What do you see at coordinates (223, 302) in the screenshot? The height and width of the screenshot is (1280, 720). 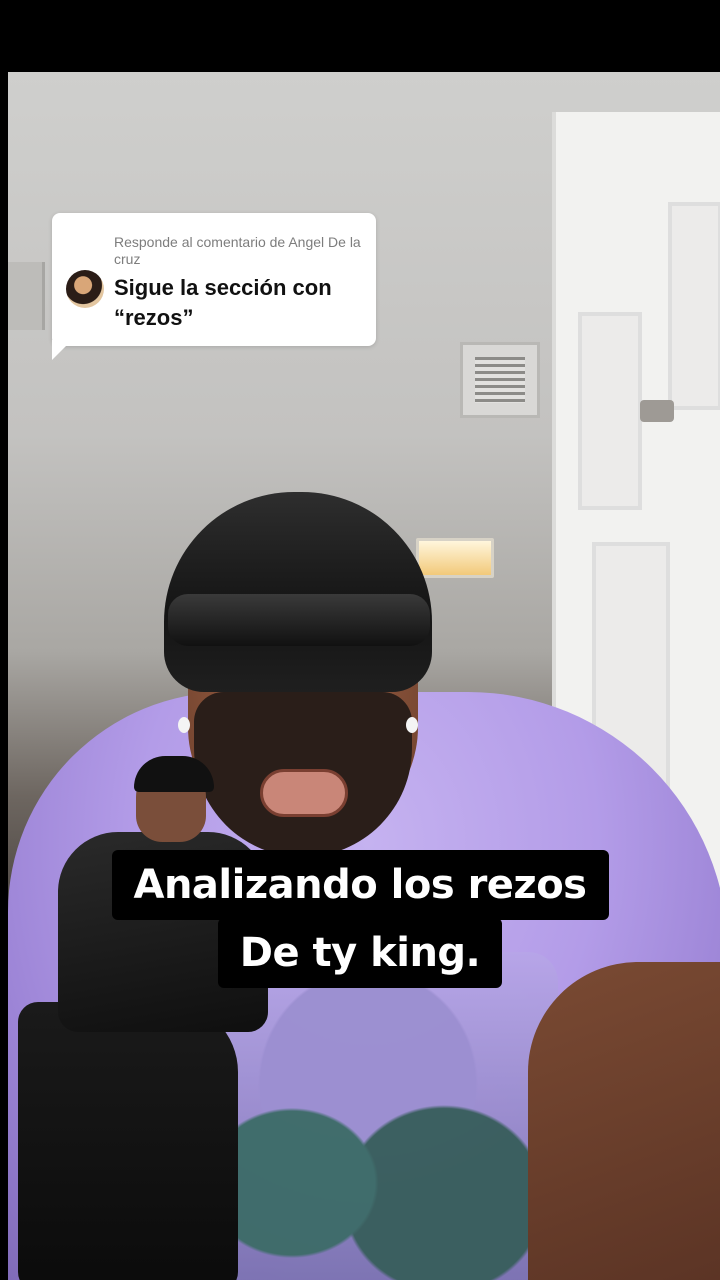 I see `comment-text: Sigue la sección con “rezos”` at bounding box center [223, 302].